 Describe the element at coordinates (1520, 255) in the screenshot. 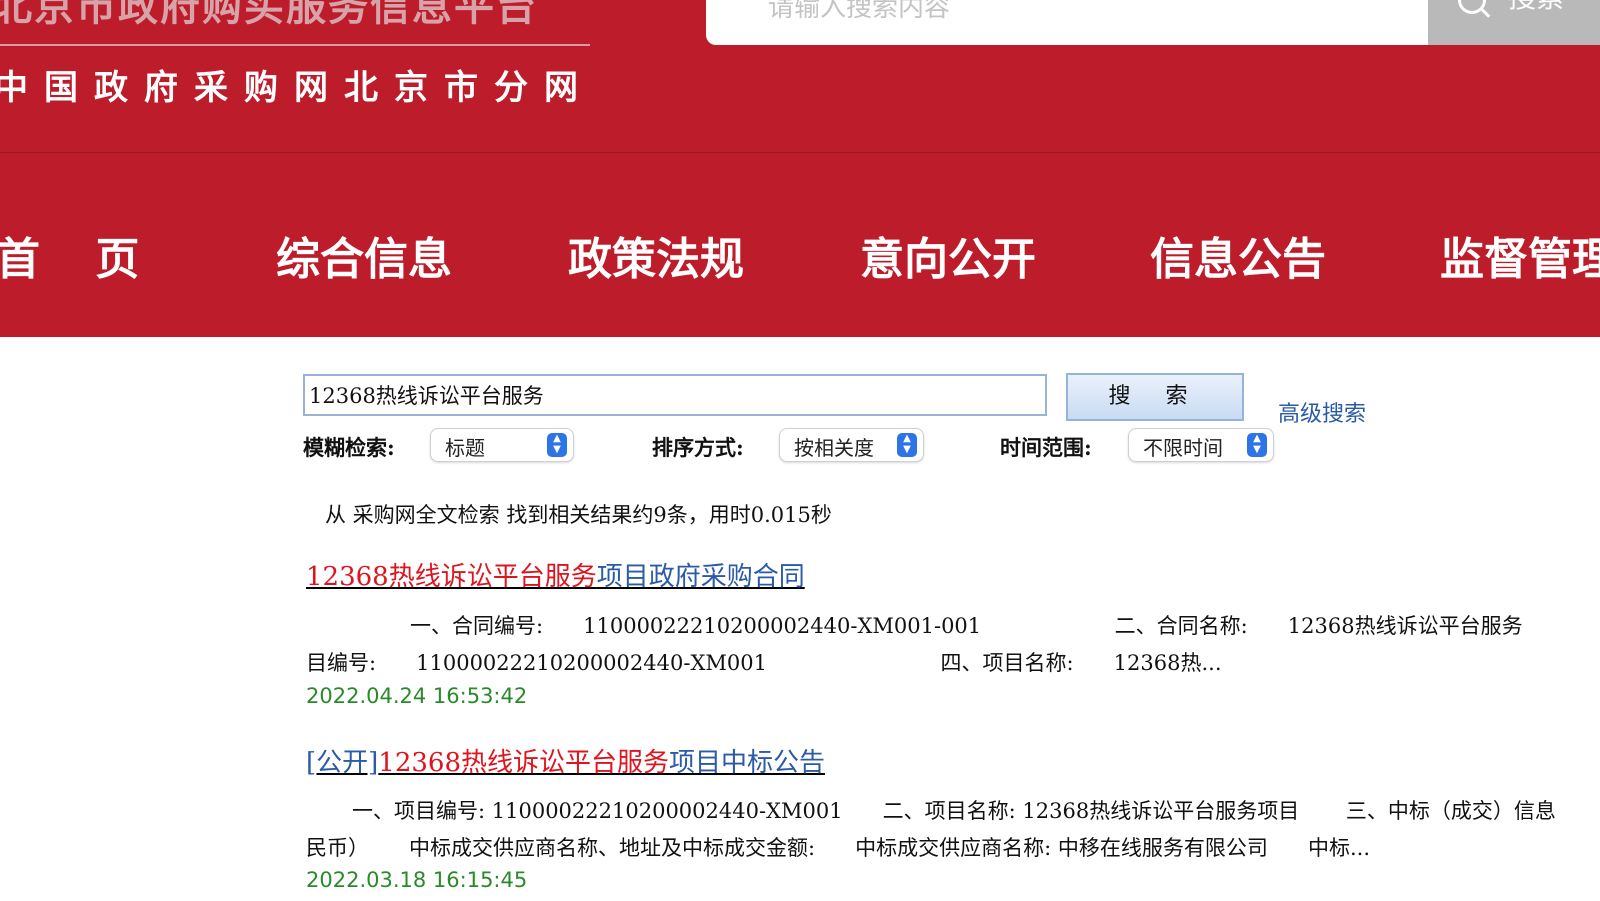

I see `nav-item-supervision: 监督管理` at that location.